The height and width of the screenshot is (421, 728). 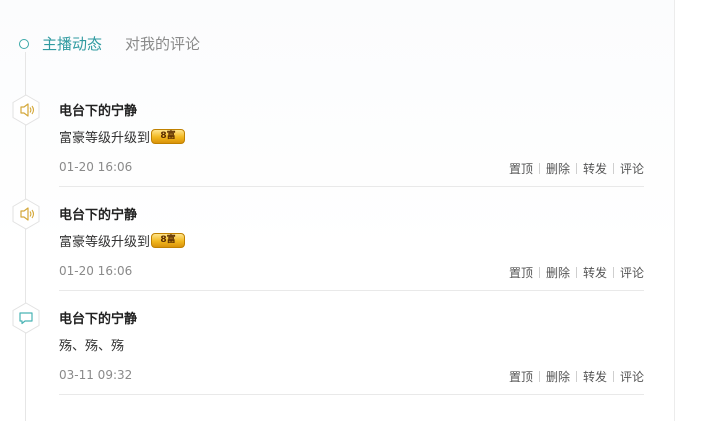 I want to click on feed-content: 殇、殇、殇, so click(x=91, y=344).